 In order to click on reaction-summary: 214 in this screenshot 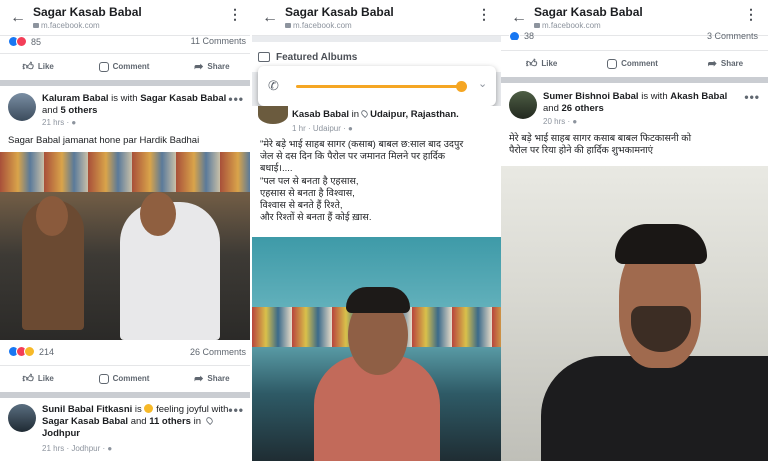, I will do `click(31, 351)`.